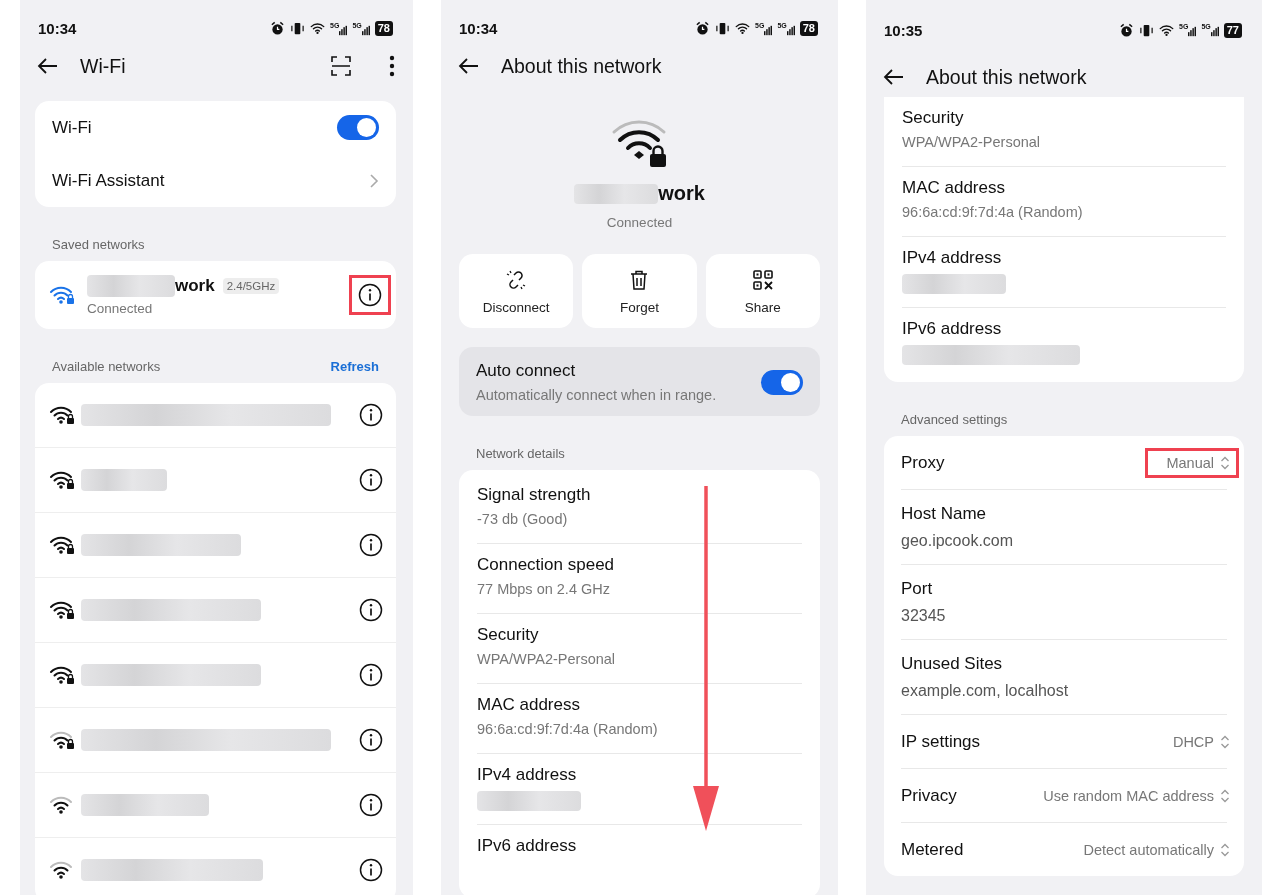 The width and height of the screenshot is (1280, 895). What do you see at coordinates (917, 589) in the screenshot?
I see `setting-label: Port` at bounding box center [917, 589].